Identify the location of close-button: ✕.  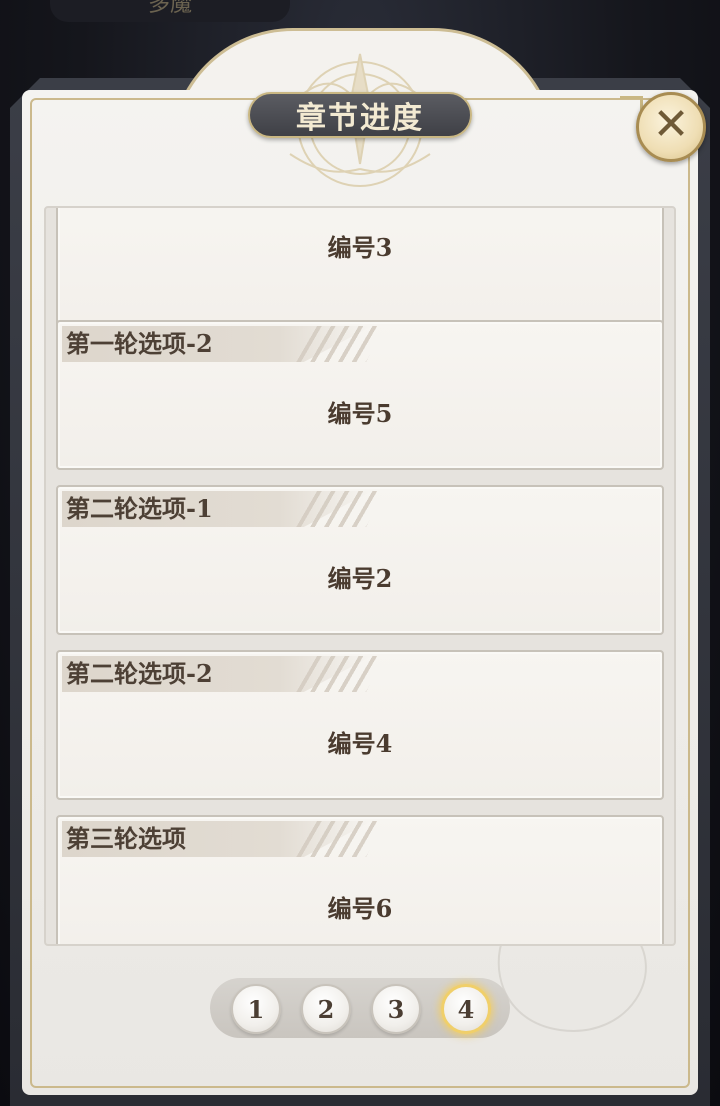
(671, 127).